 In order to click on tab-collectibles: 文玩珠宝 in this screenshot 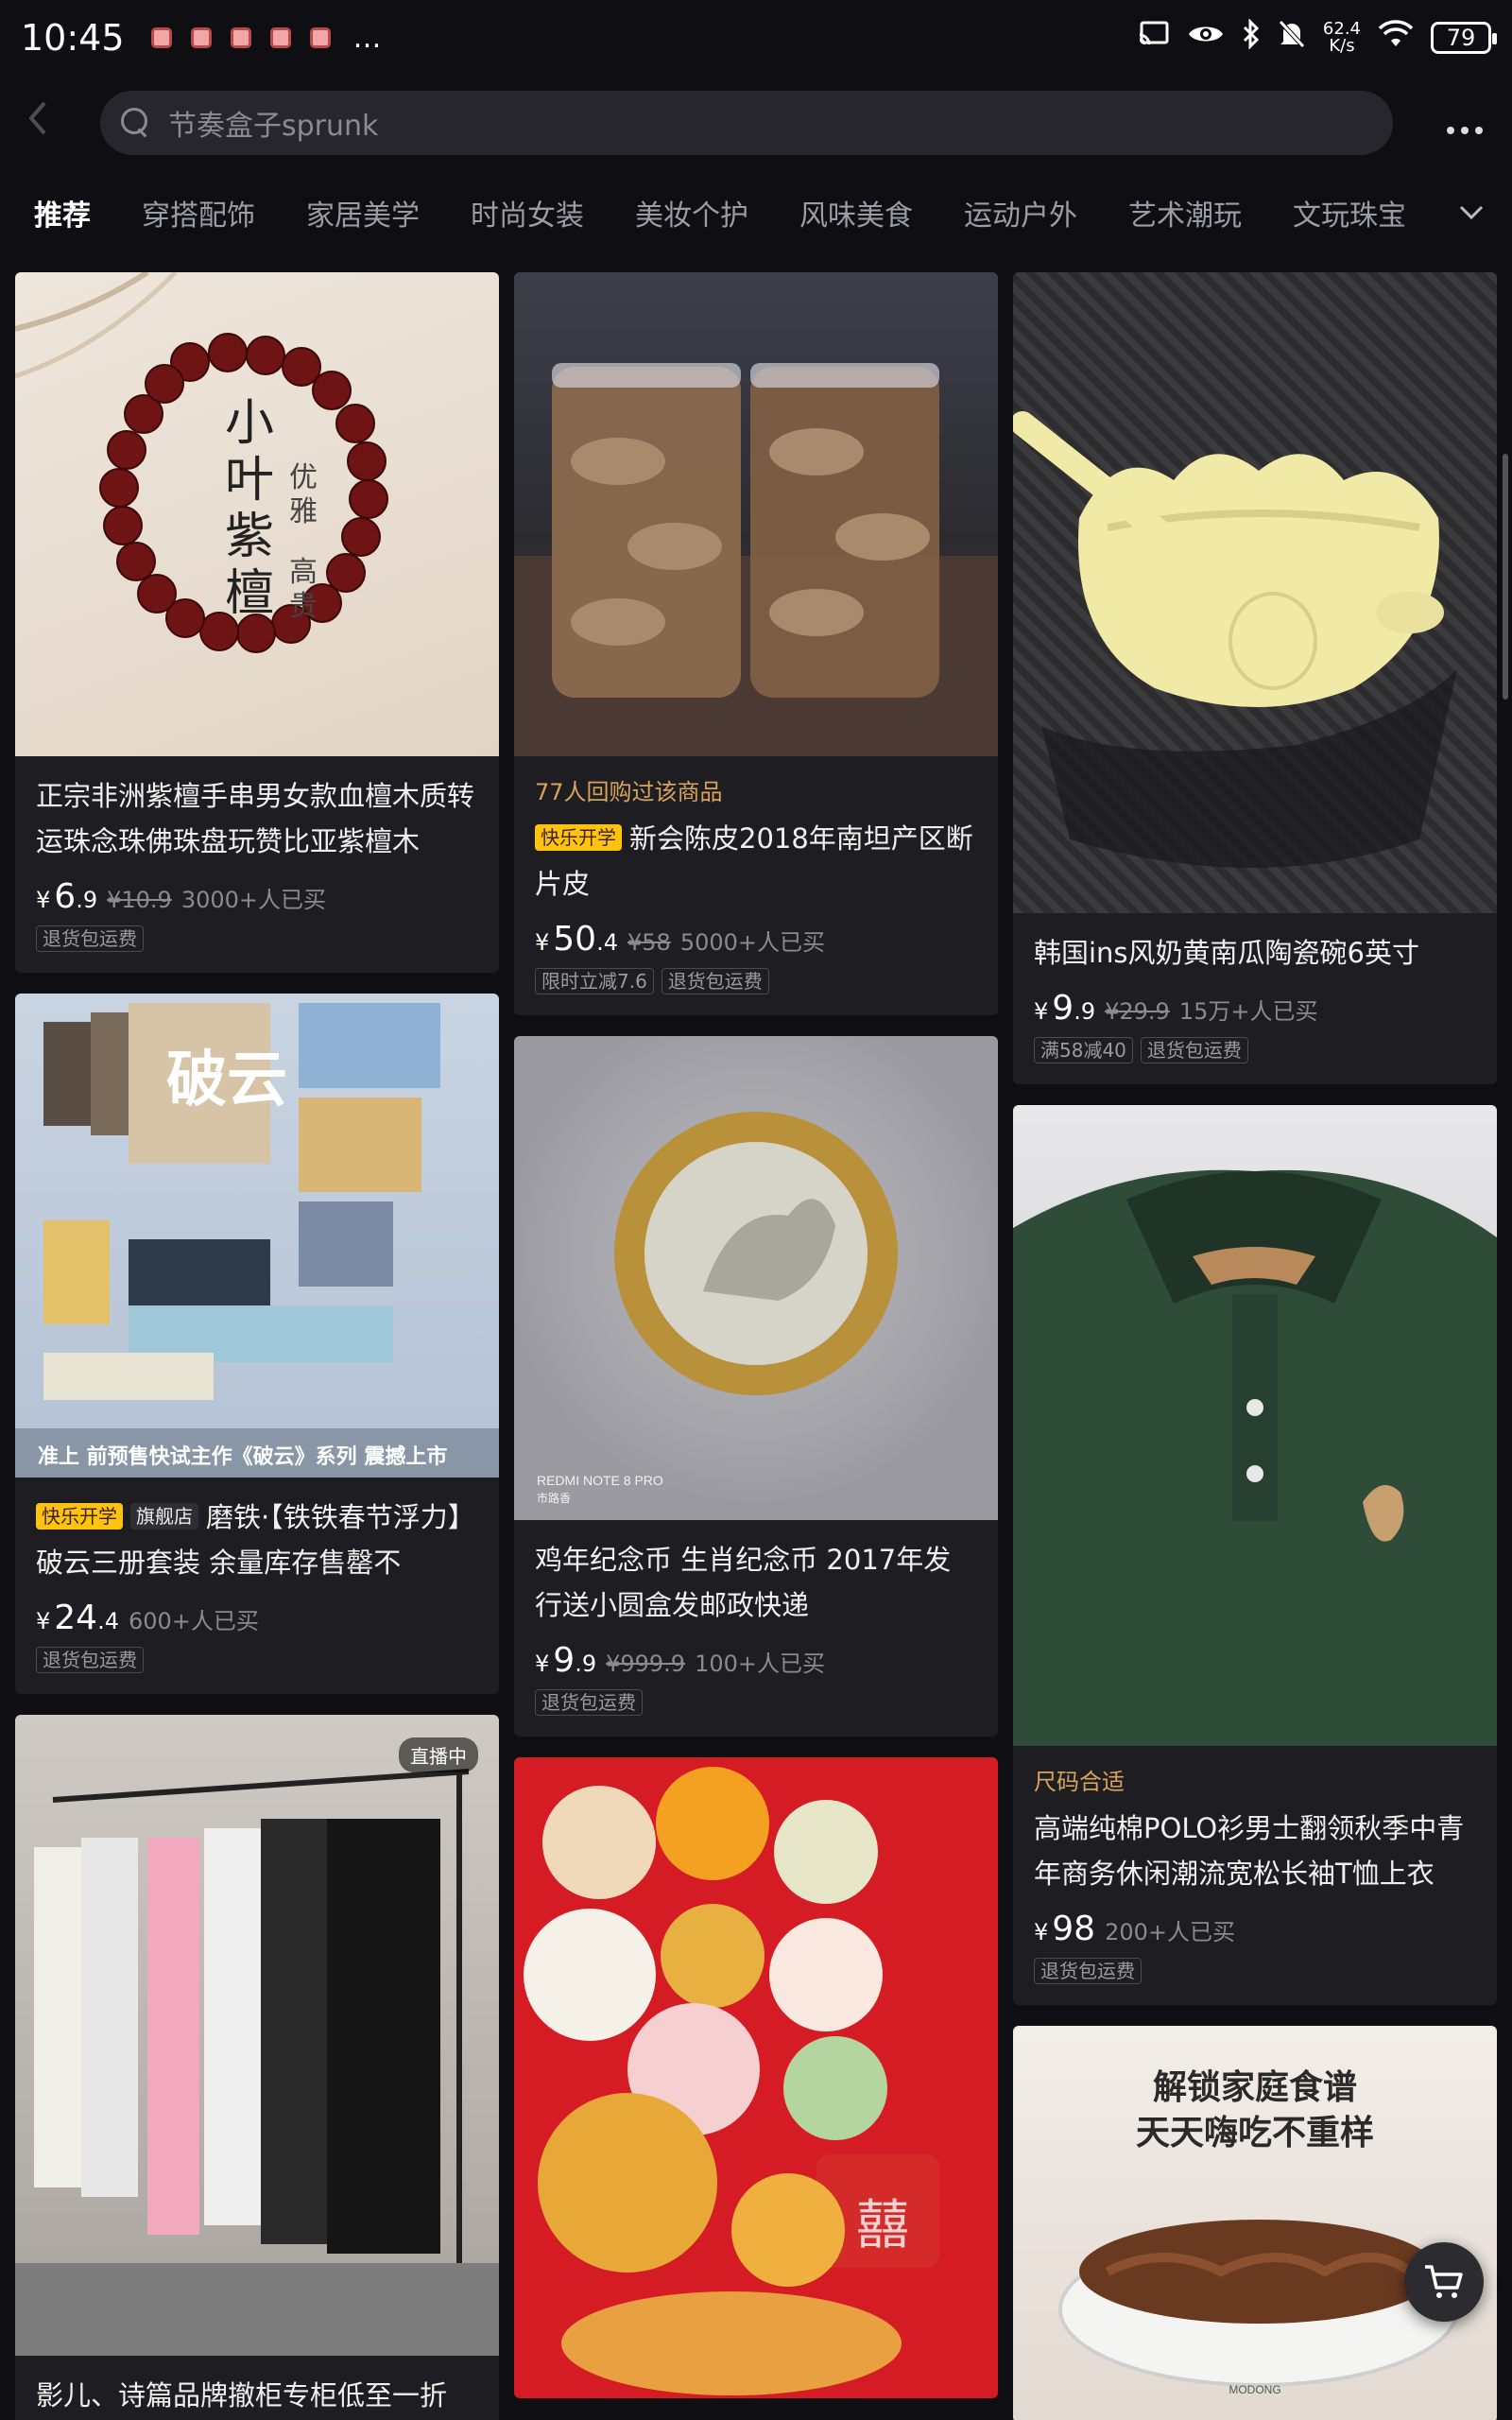, I will do `click(1349, 212)`.